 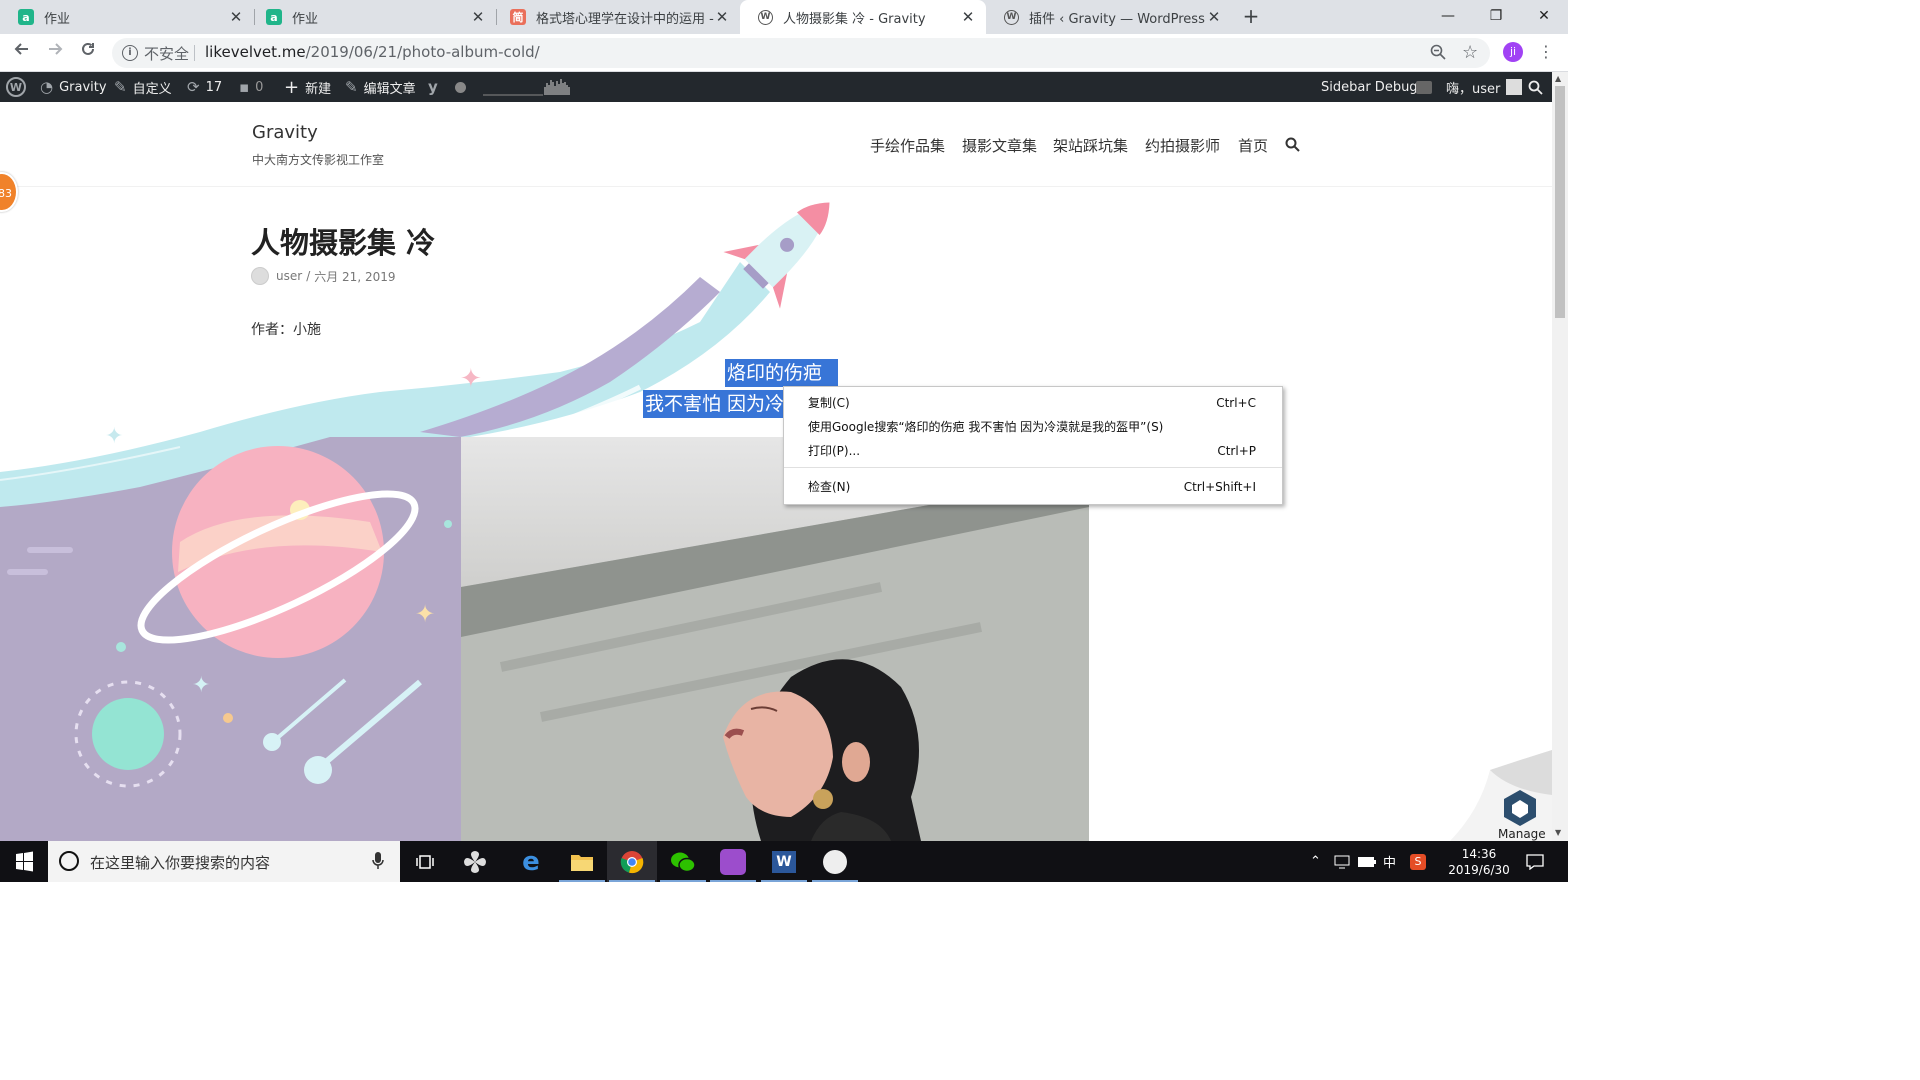 I want to click on post-meta: user / 六月 21, 2019, so click(x=323, y=276).